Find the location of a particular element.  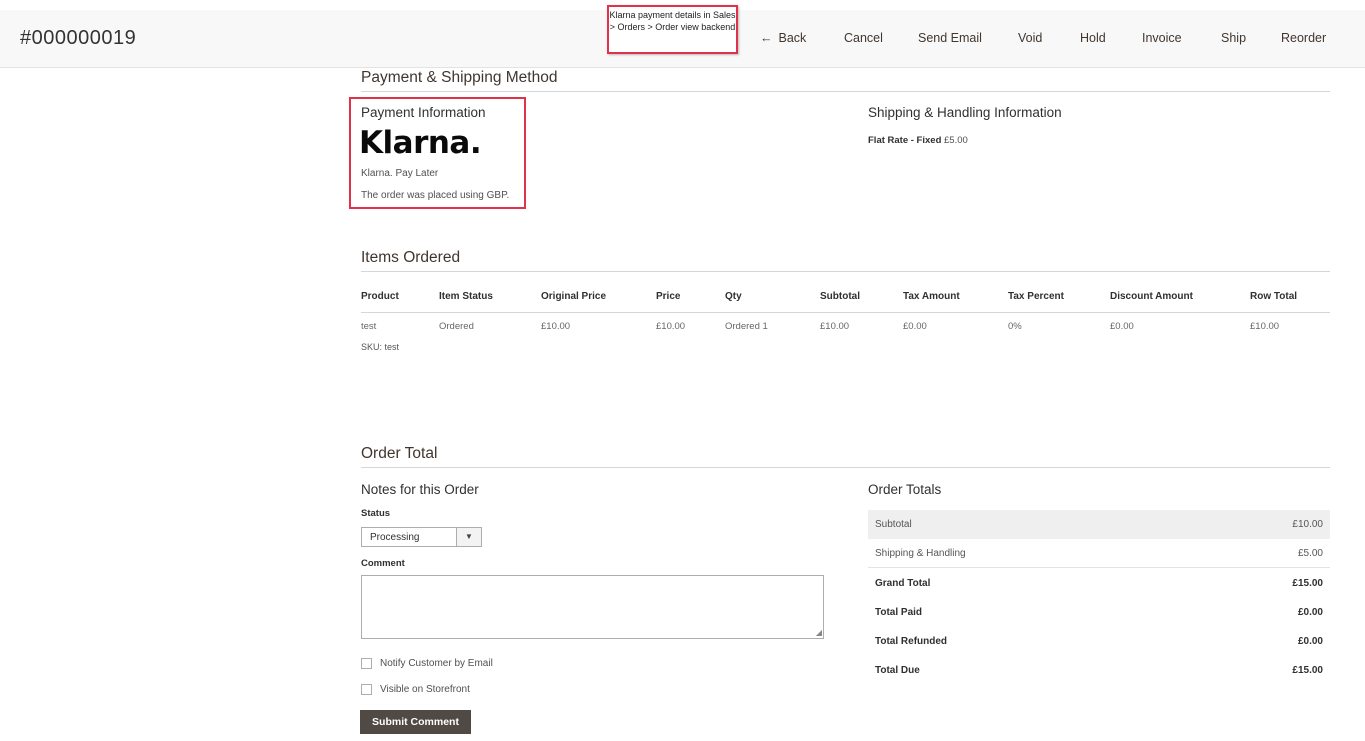

column-header-tax-percent: Tax Percent is located at coordinates (1036, 296).